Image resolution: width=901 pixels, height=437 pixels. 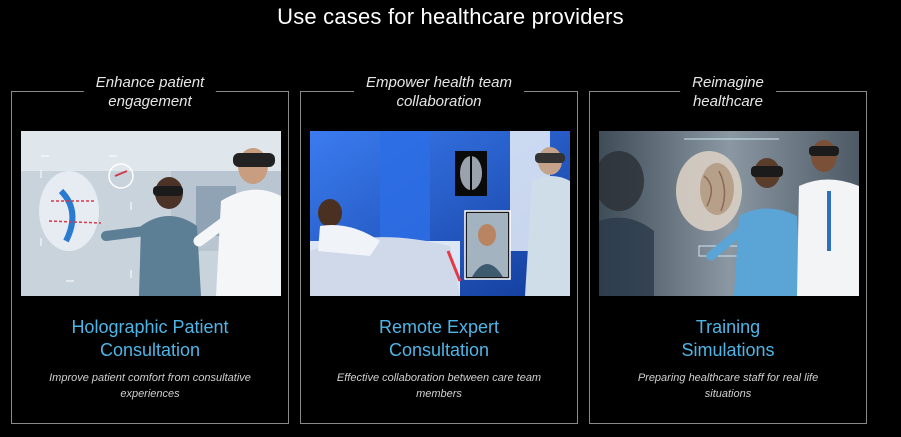 What do you see at coordinates (150, 92) in the screenshot?
I see `card-heading: Enhance patient engagement` at bounding box center [150, 92].